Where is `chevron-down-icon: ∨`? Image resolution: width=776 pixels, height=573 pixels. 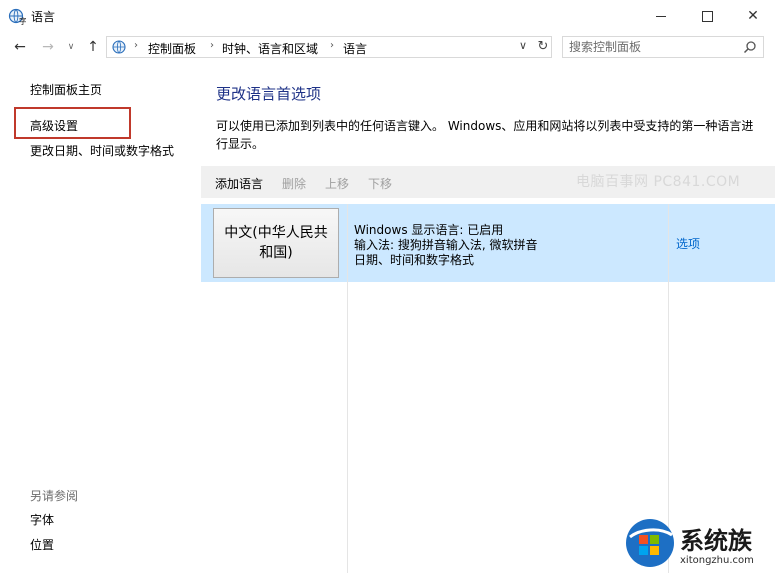 chevron-down-icon: ∨ is located at coordinates (71, 47).